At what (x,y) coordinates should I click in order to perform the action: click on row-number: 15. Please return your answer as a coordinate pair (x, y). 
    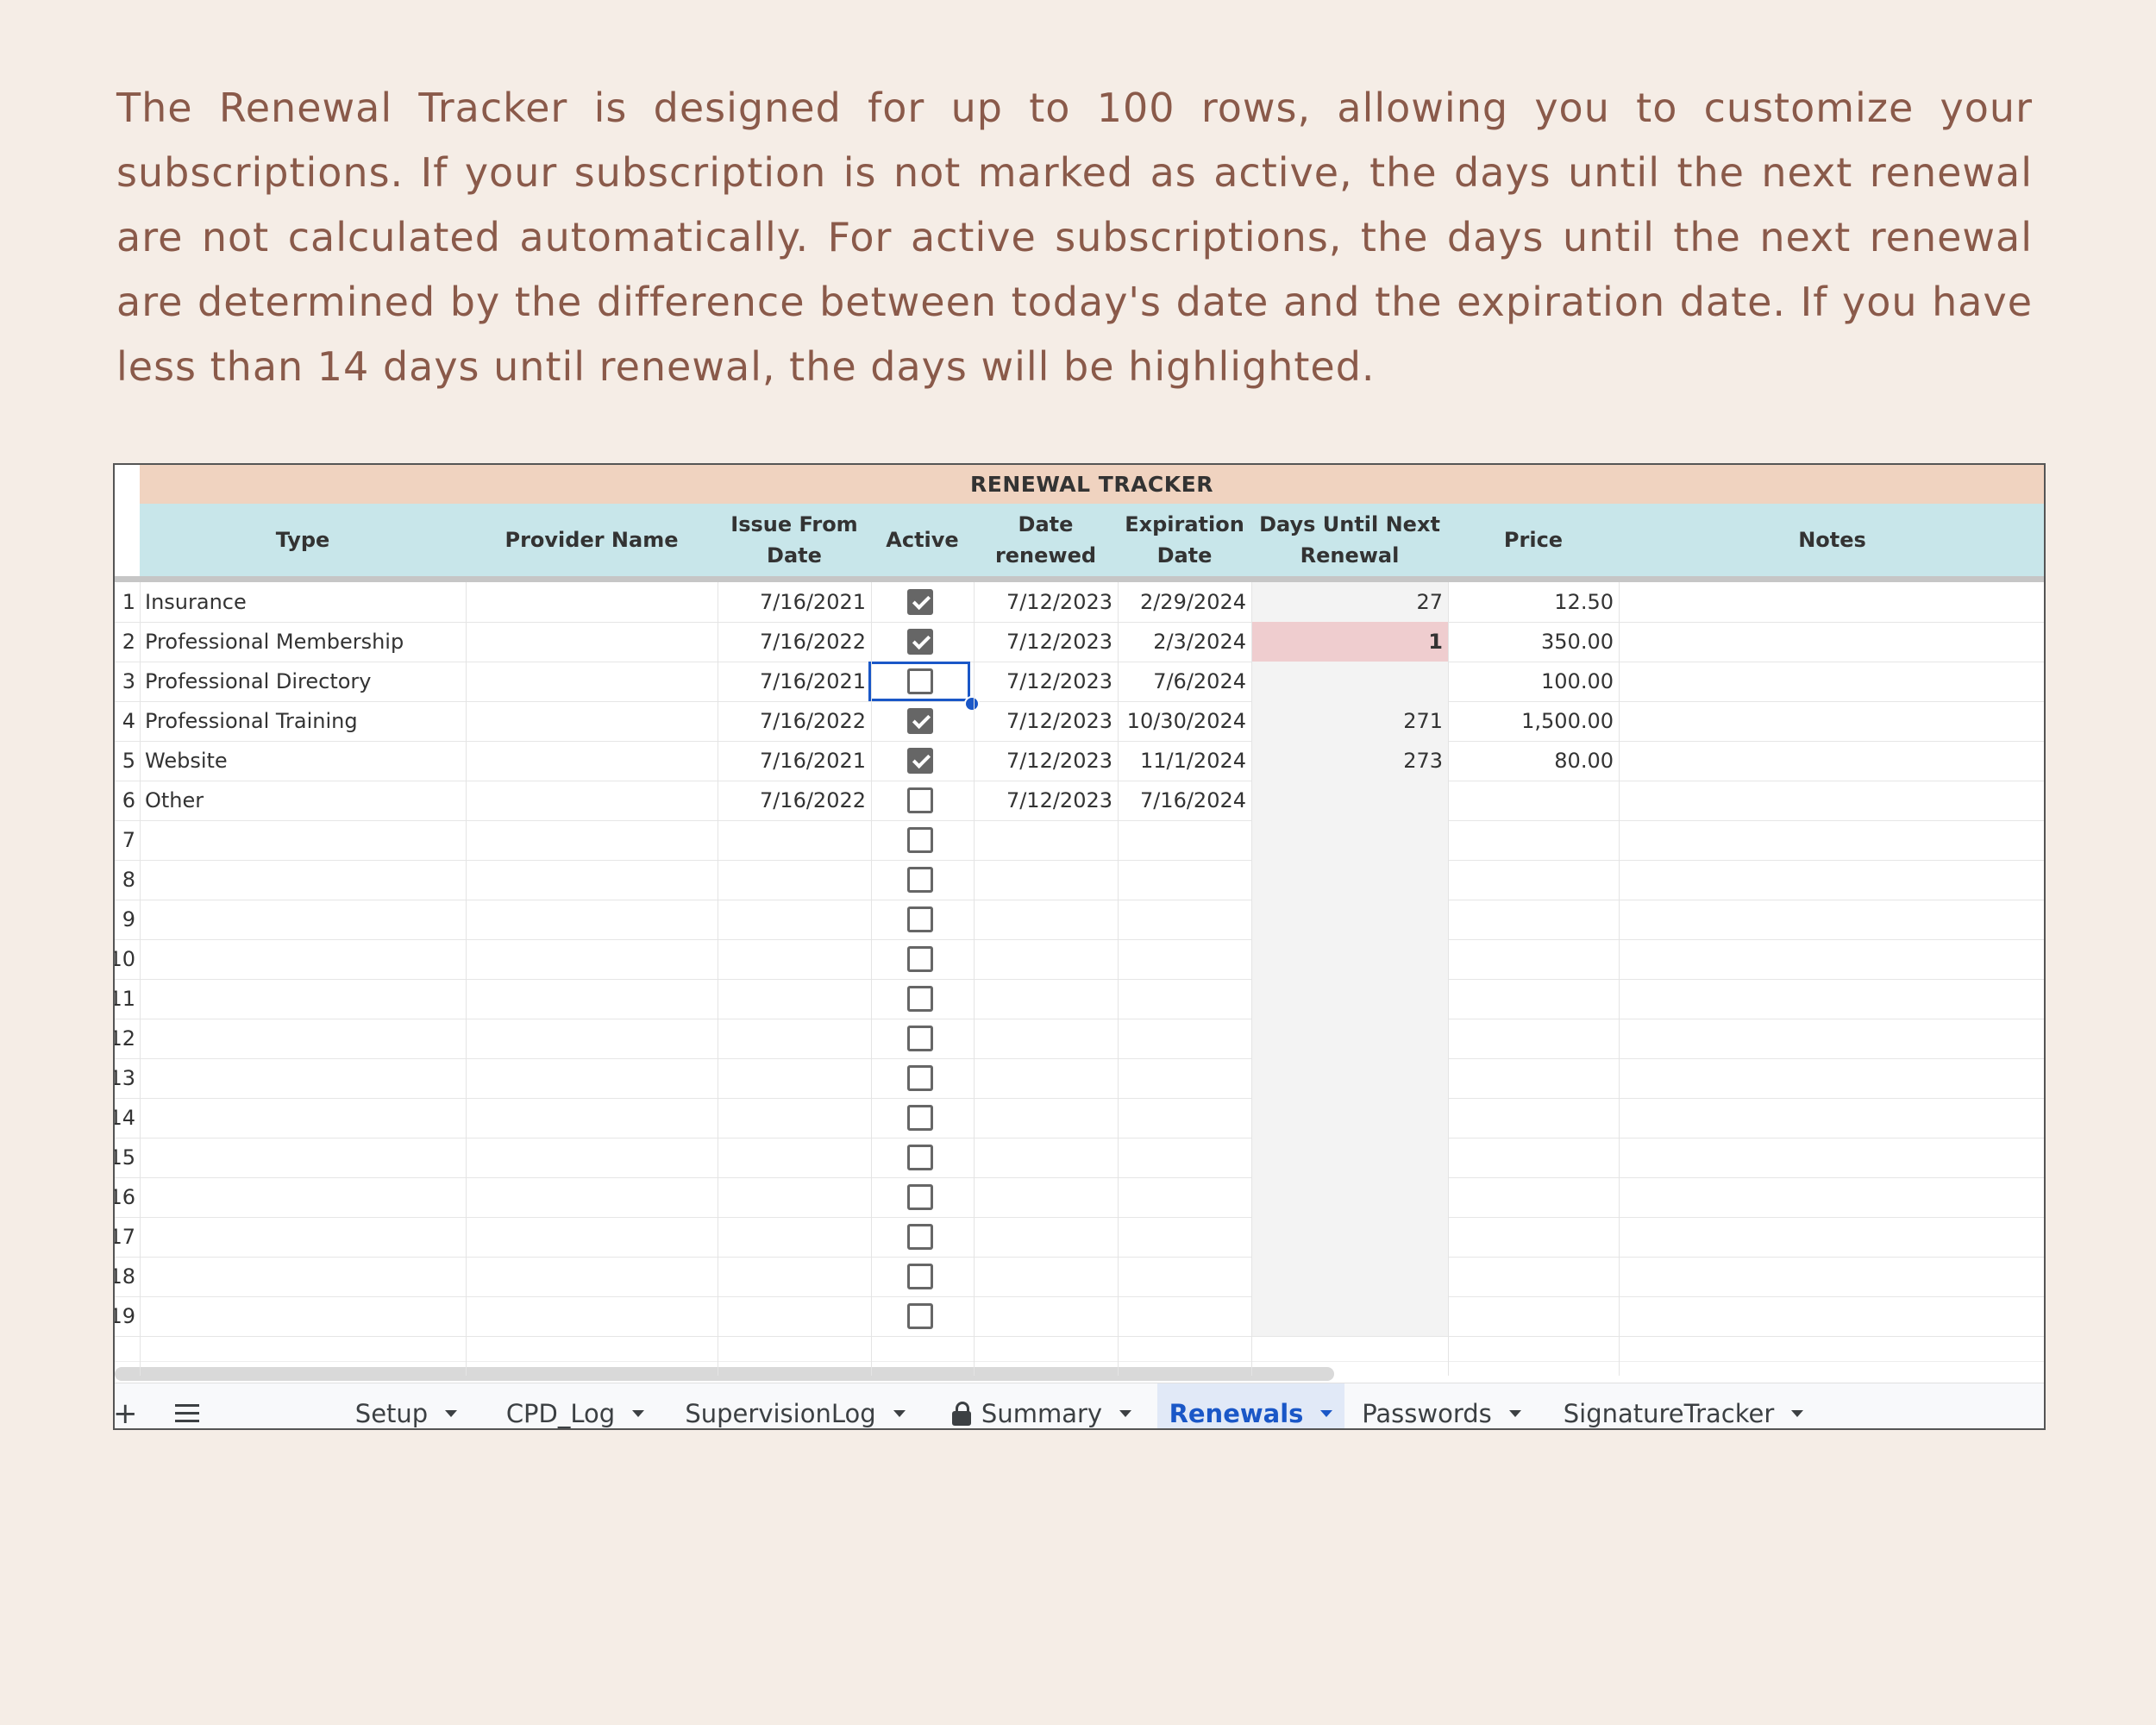
    Looking at the image, I should click on (125, 1158).